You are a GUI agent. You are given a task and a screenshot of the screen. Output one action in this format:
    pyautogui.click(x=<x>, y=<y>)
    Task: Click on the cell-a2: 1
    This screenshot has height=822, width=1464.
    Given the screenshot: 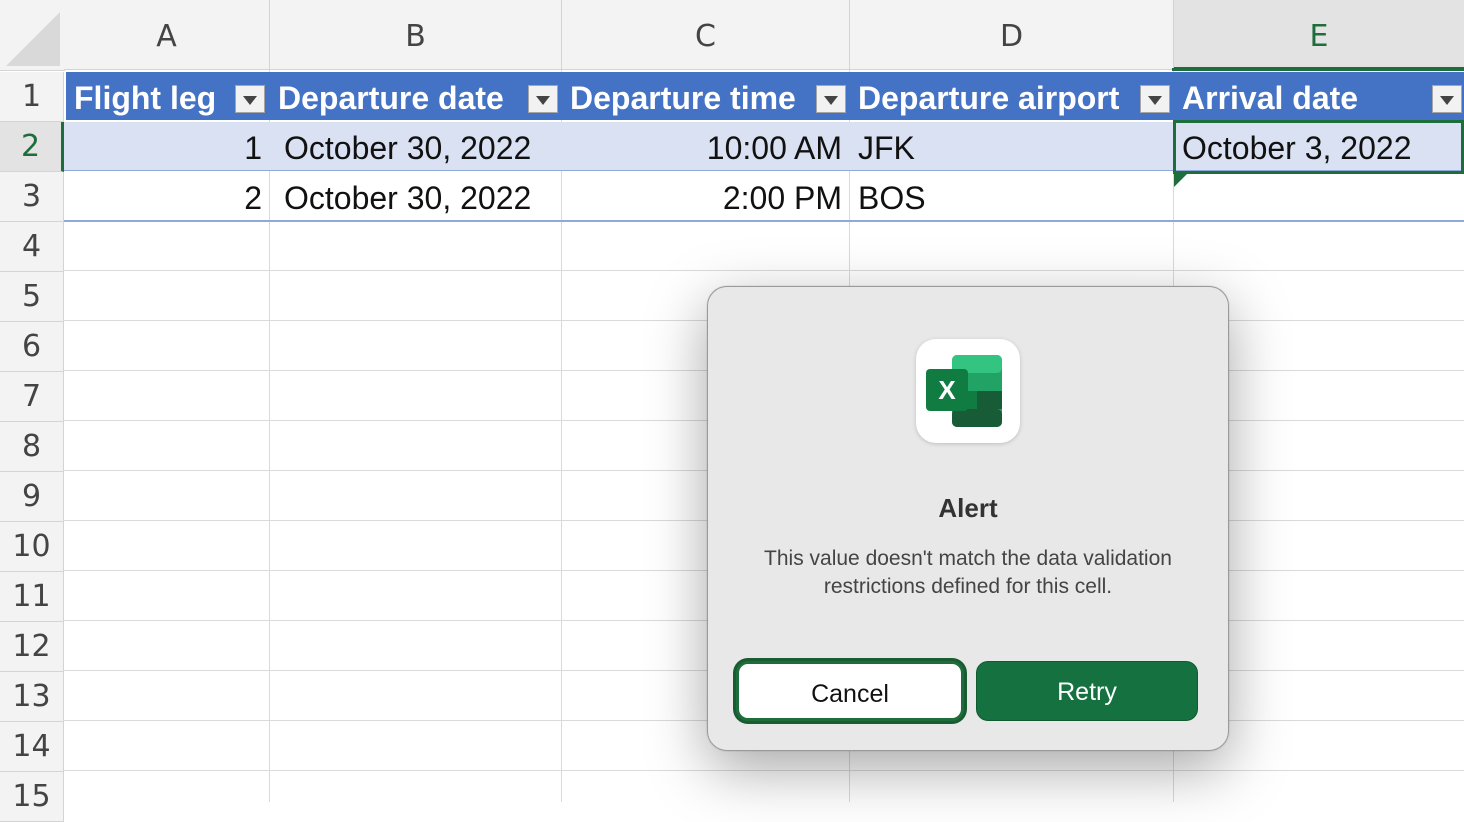 What is the action you would take?
    pyautogui.click(x=168, y=146)
    